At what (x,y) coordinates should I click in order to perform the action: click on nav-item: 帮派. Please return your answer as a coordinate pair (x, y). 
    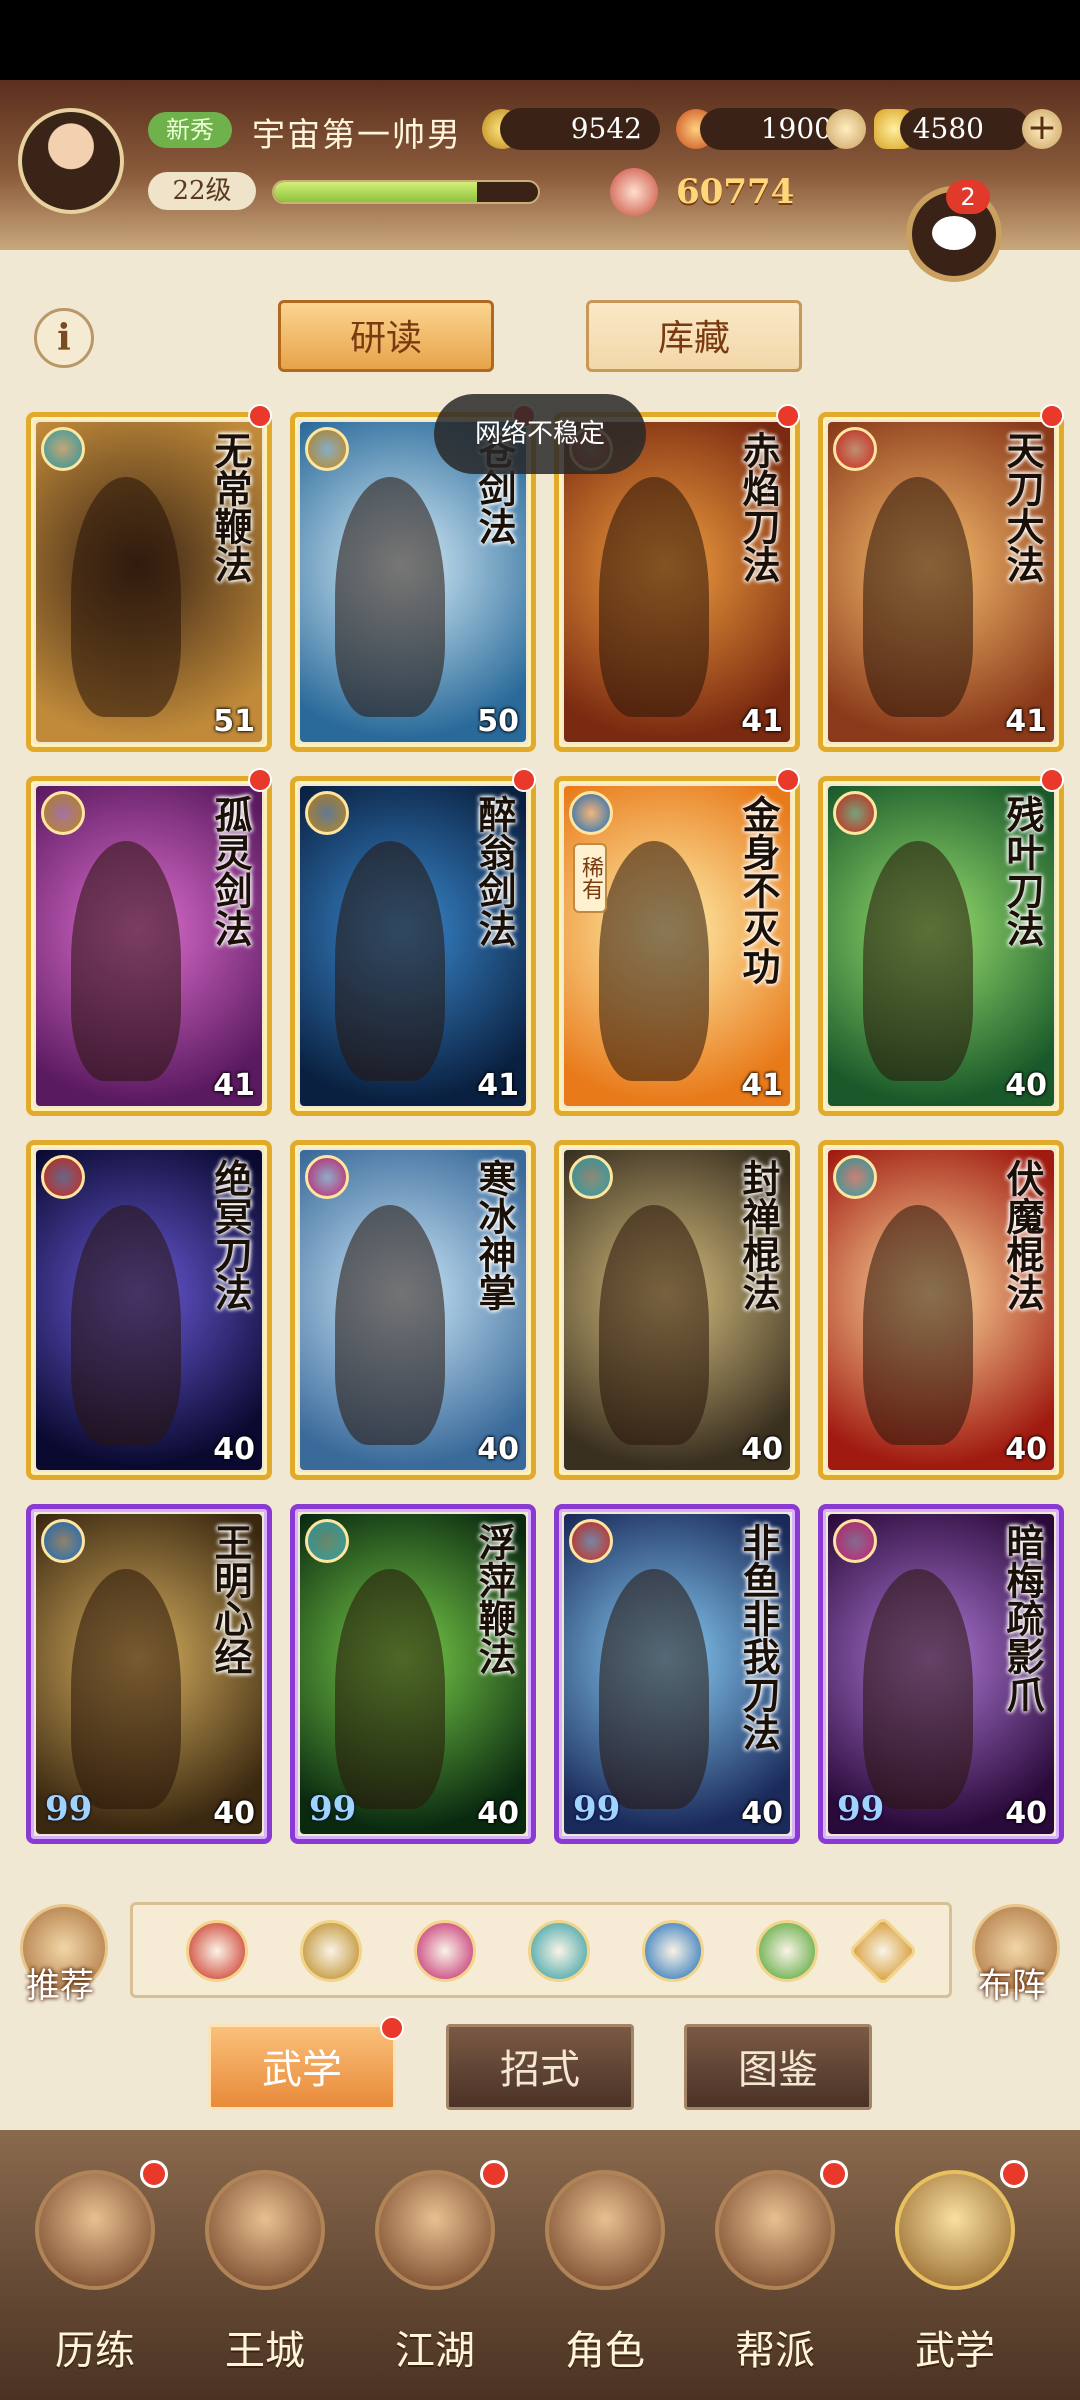
    Looking at the image, I should click on (775, 2280).